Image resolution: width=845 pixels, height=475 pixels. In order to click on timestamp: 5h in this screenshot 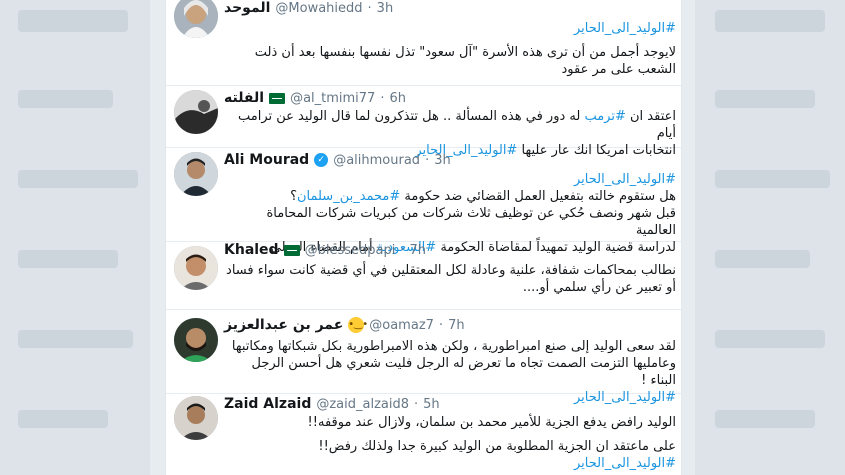, I will do `click(431, 404)`.